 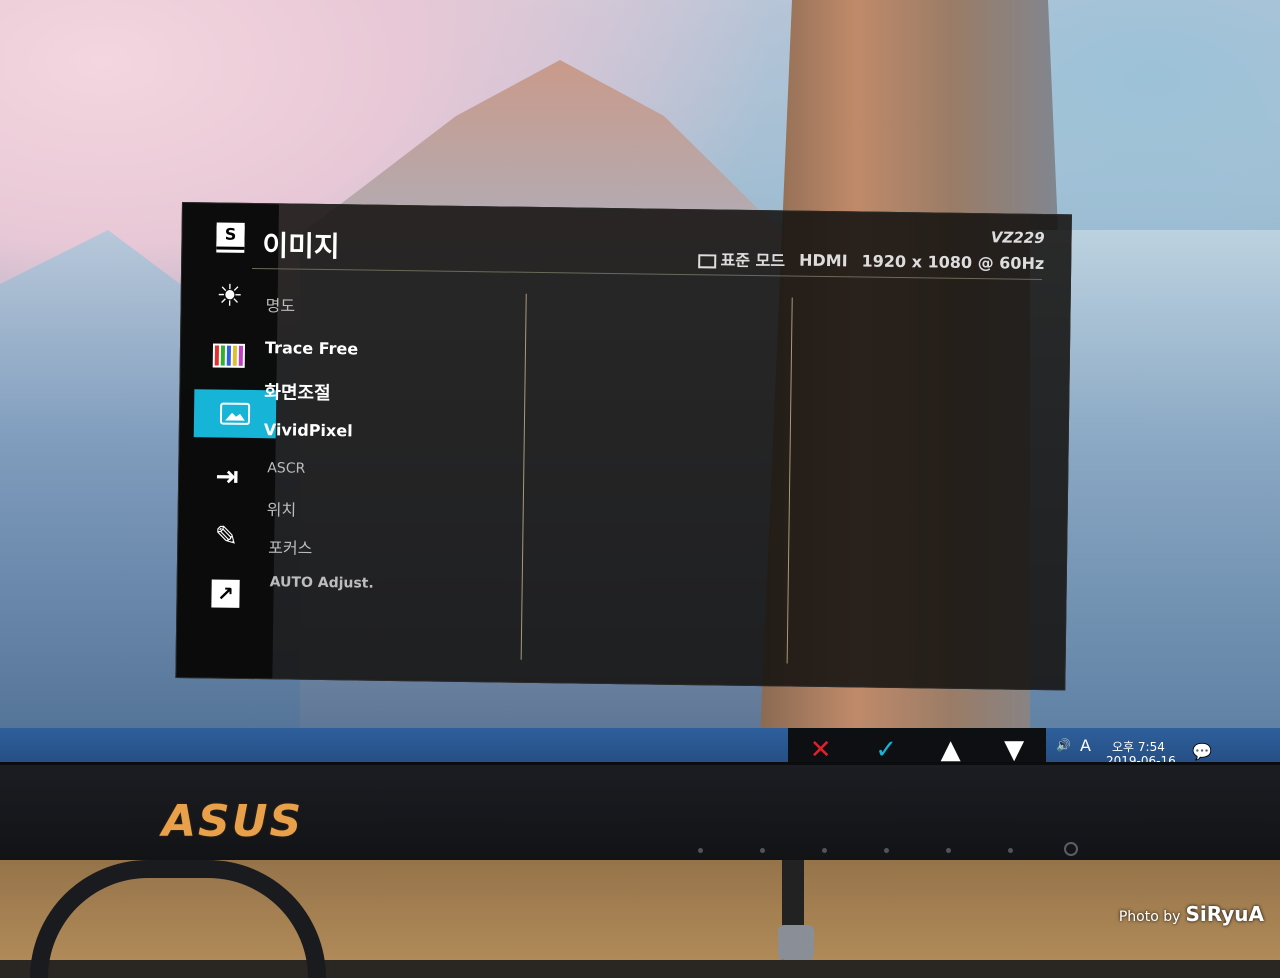 What do you see at coordinates (297, 391) in the screenshot?
I see `menu-item-aspect-control: 화면조절` at bounding box center [297, 391].